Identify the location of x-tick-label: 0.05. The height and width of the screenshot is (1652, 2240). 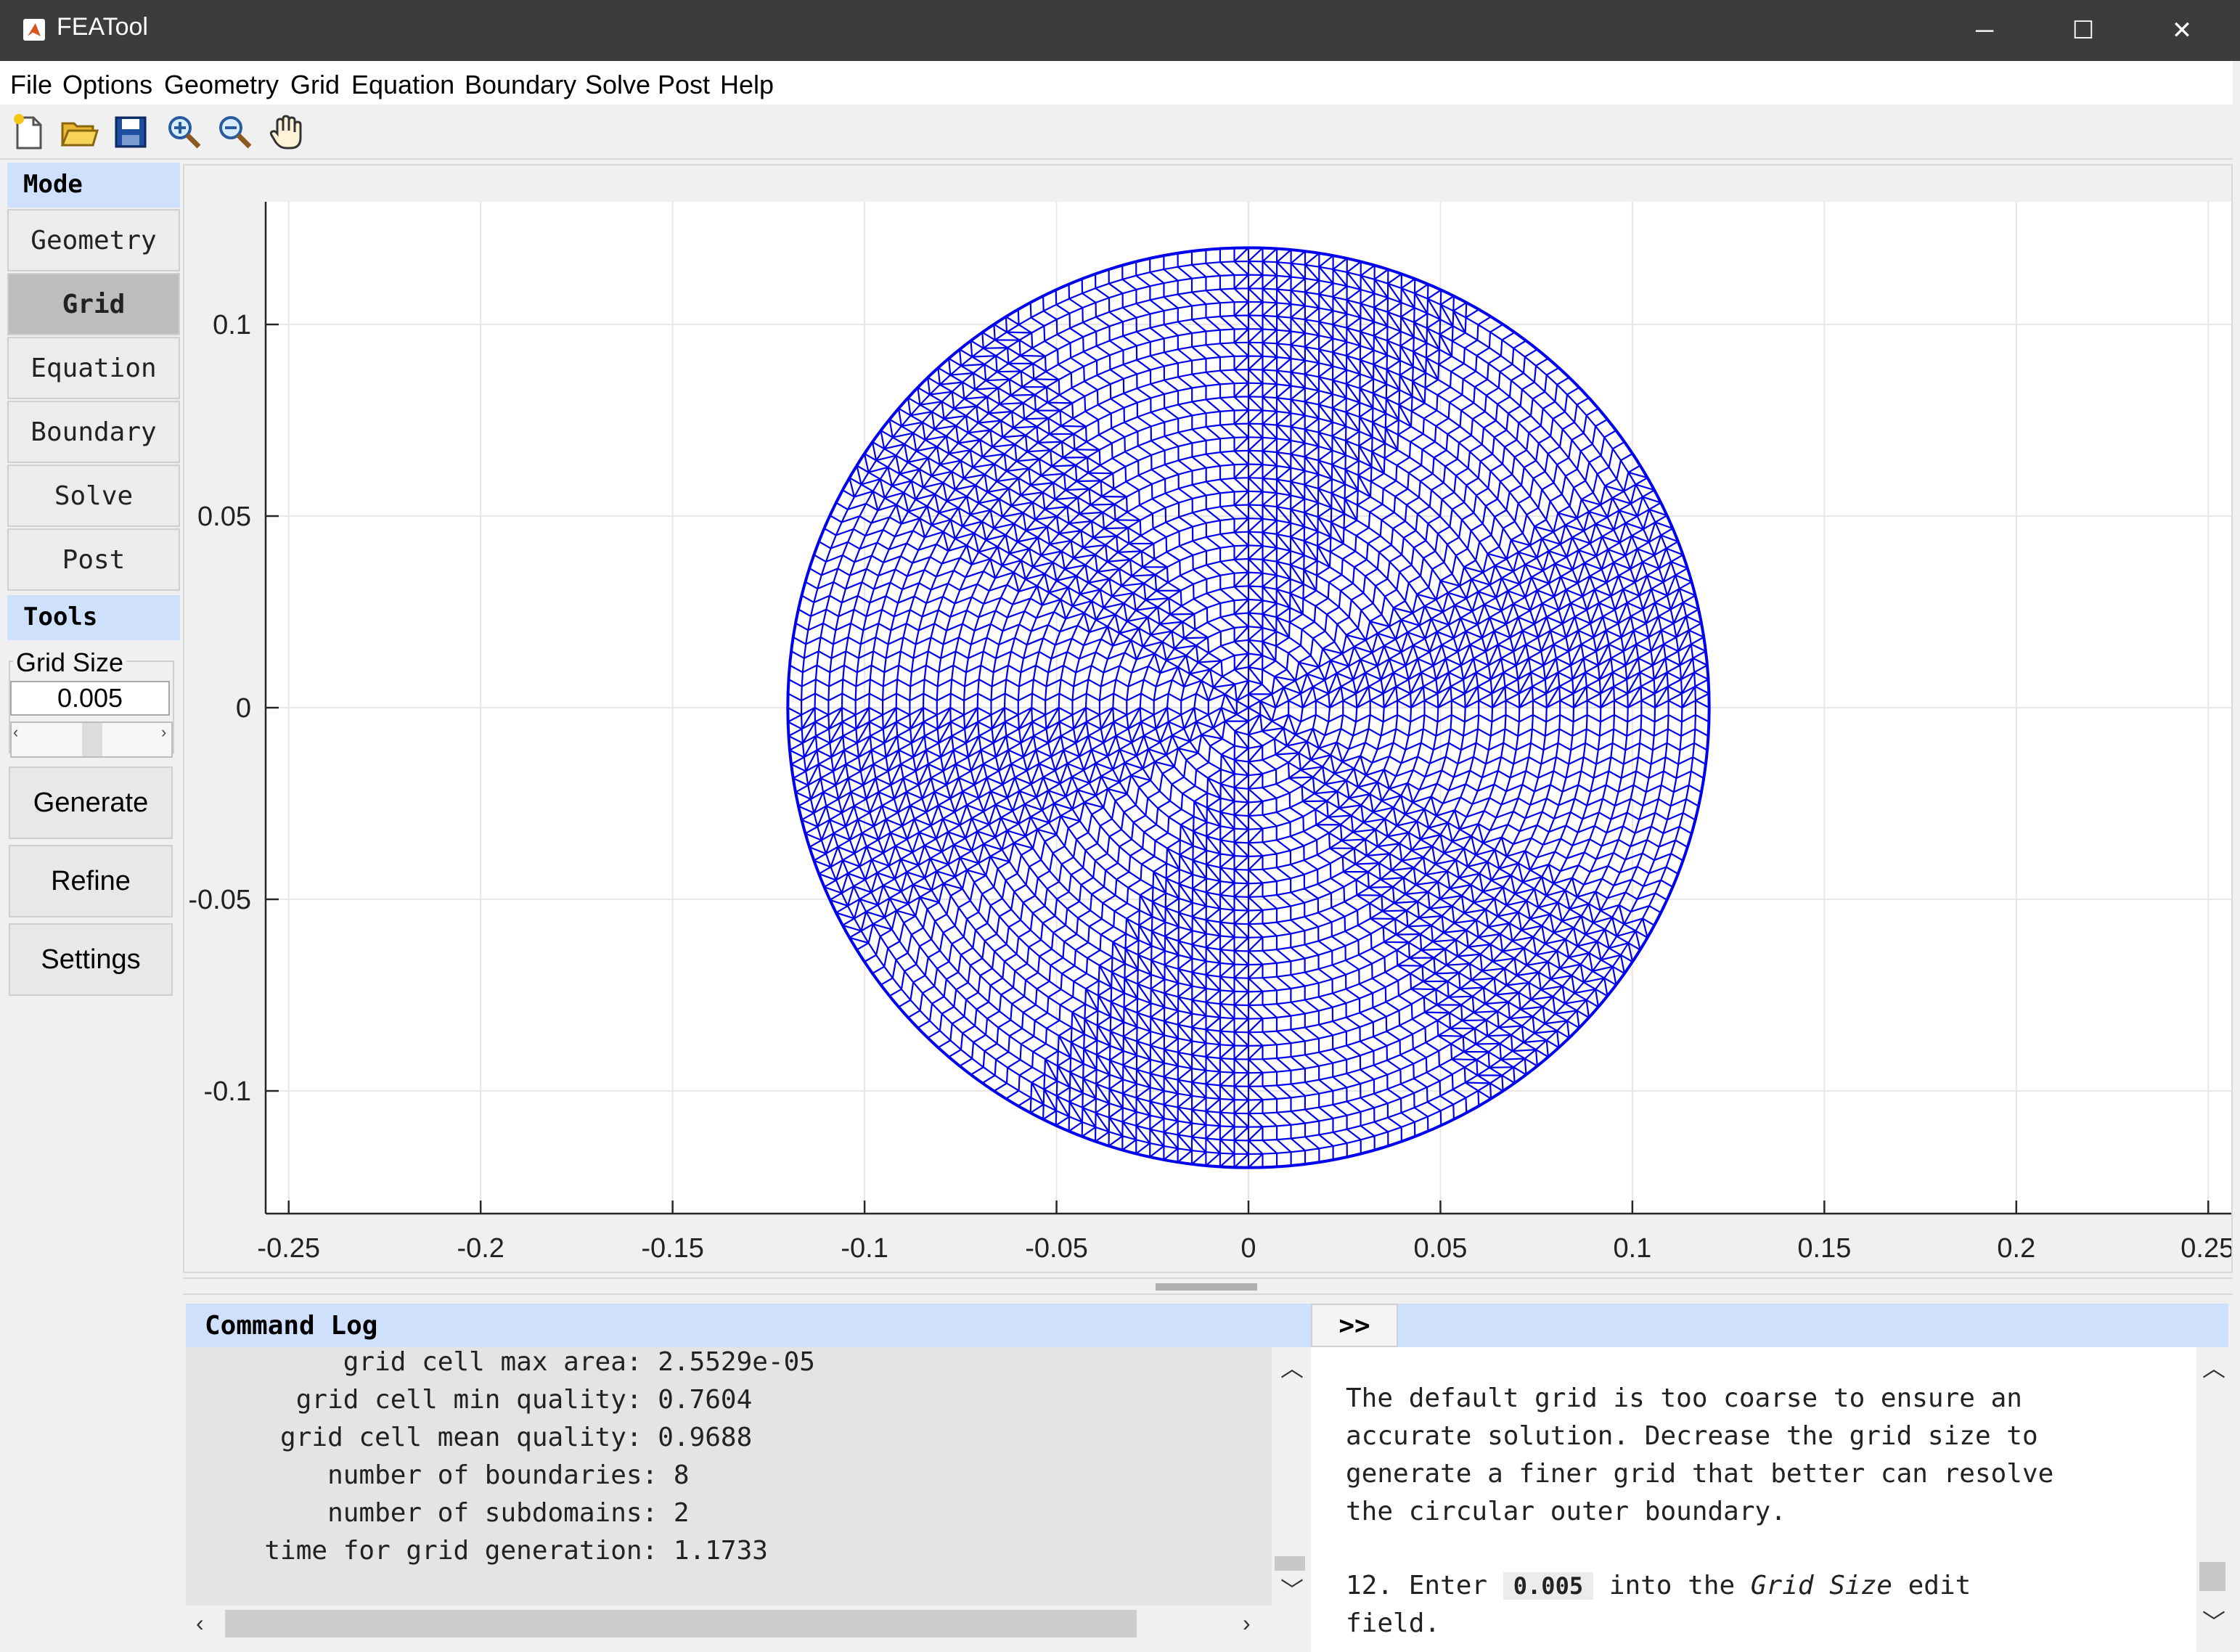
(1440, 1248).